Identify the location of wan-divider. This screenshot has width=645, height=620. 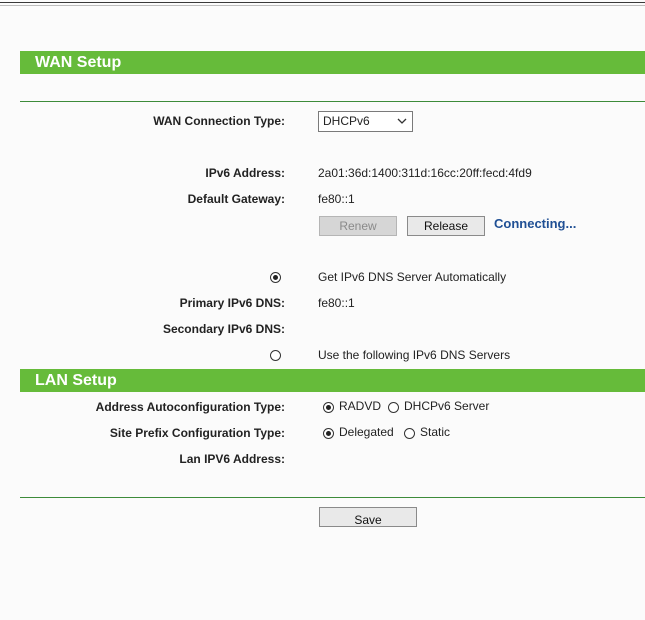
(332, 101).